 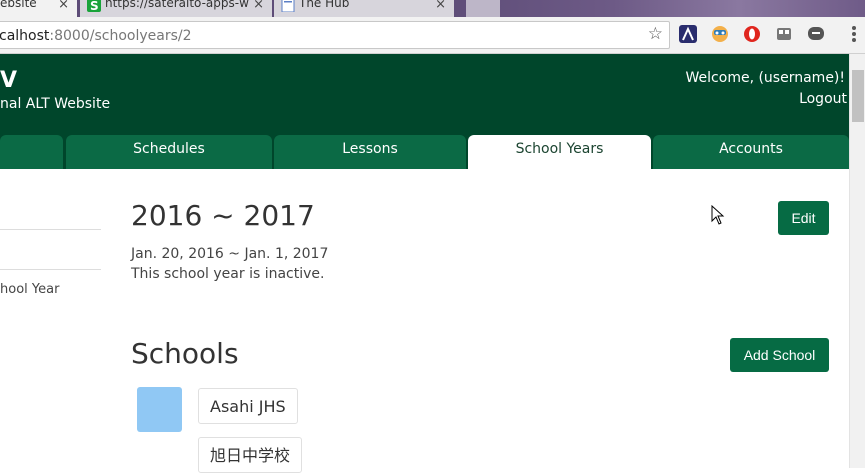 I want to click on browser-tab-title: ebsite, so click(x=18, y=5).